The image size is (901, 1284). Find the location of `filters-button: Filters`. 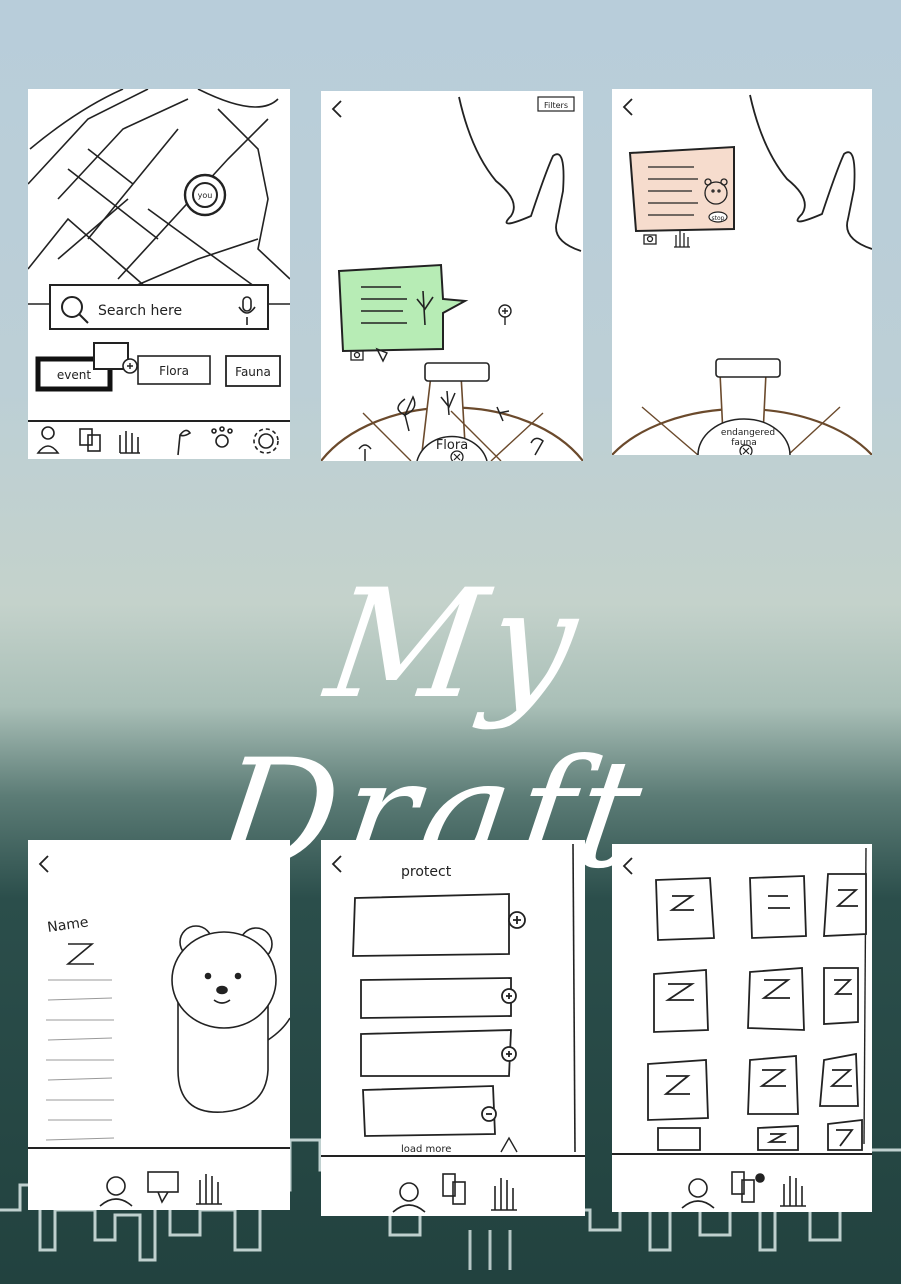

filters-button: Filters is located at coordinates (556, 104).